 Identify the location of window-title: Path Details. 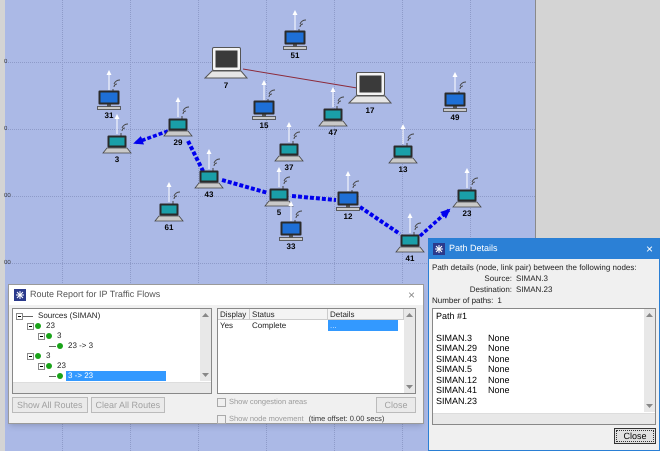
(474, 249).